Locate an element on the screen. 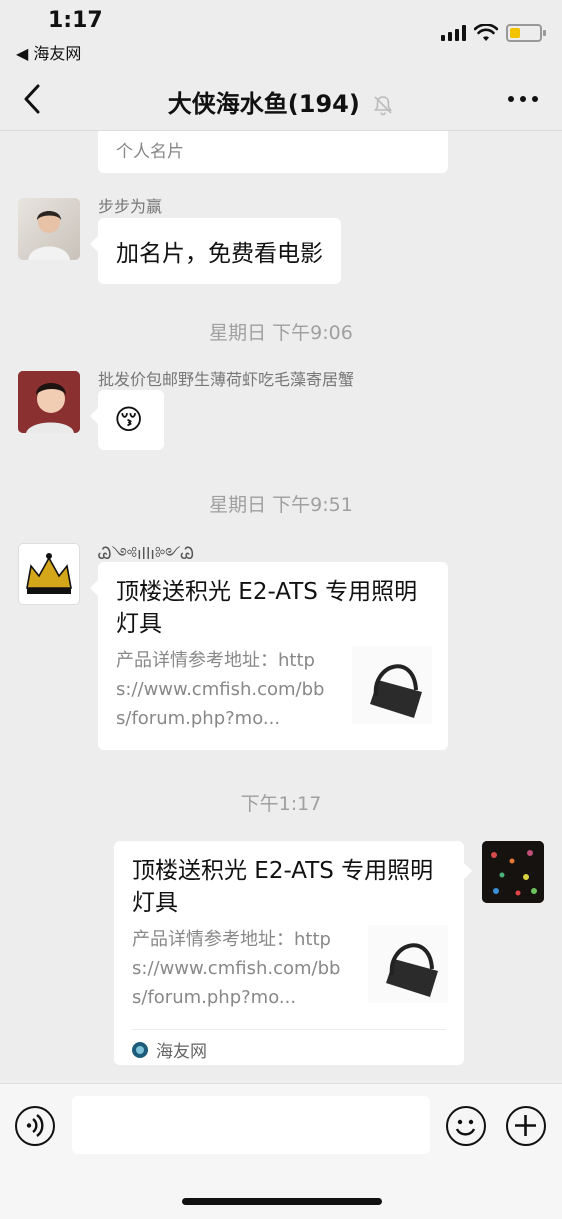 The image size is (562, 1219). timestamp: 下午1:17 is located at coordinates (281, 804).